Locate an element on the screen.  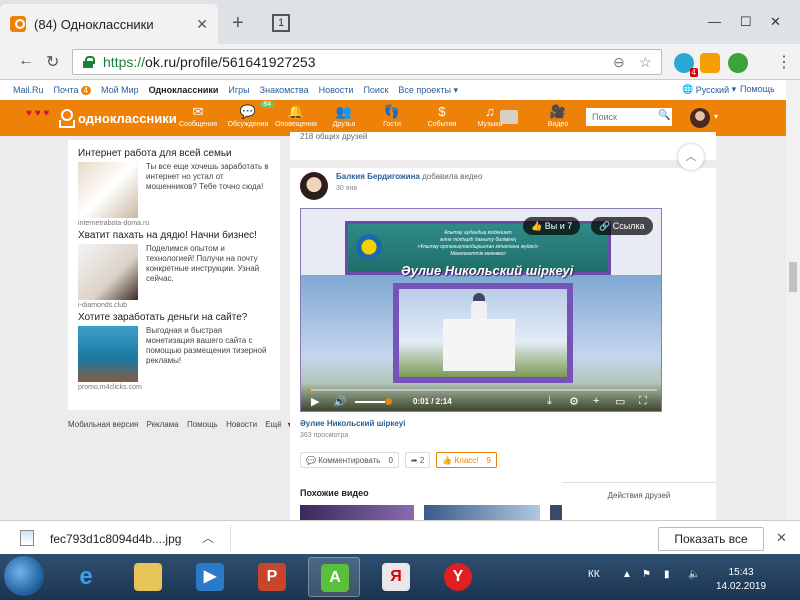
topnav-language: 🌐 Русский ▾ is located at coordinates (709, 89).